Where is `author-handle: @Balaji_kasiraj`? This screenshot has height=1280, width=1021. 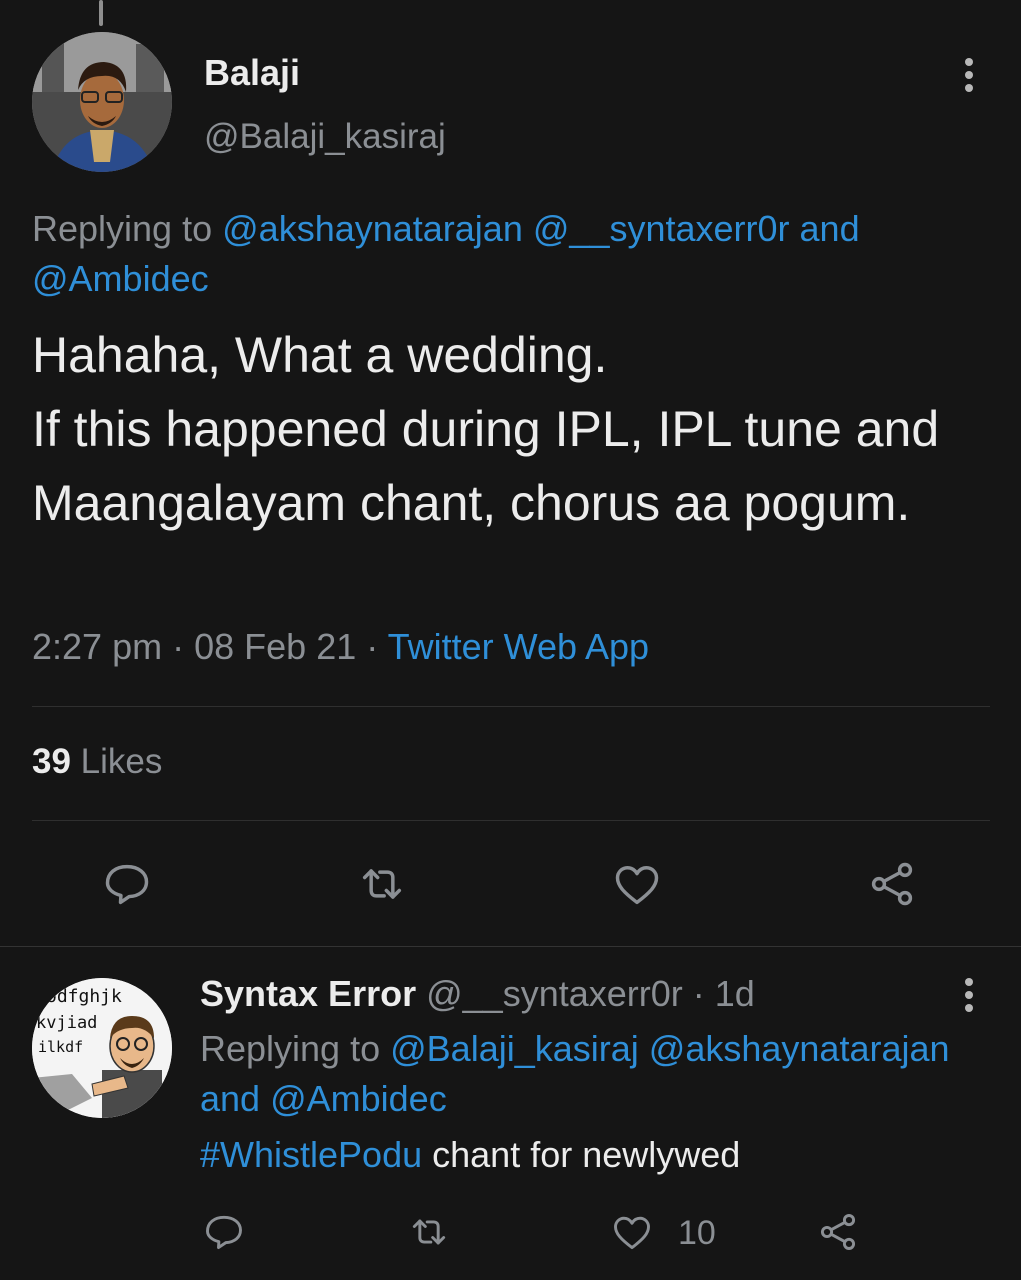 author-handle: @Balaji_kasiraj is located at coordinates (325, 137).